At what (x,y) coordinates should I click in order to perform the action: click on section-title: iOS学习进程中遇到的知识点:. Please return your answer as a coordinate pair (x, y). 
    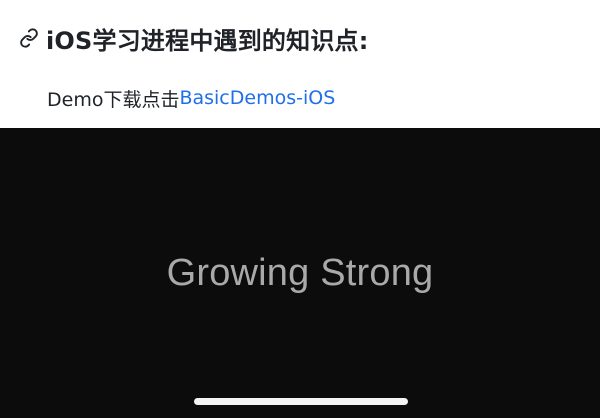
    Looking at the image, I should click on (207, 40).